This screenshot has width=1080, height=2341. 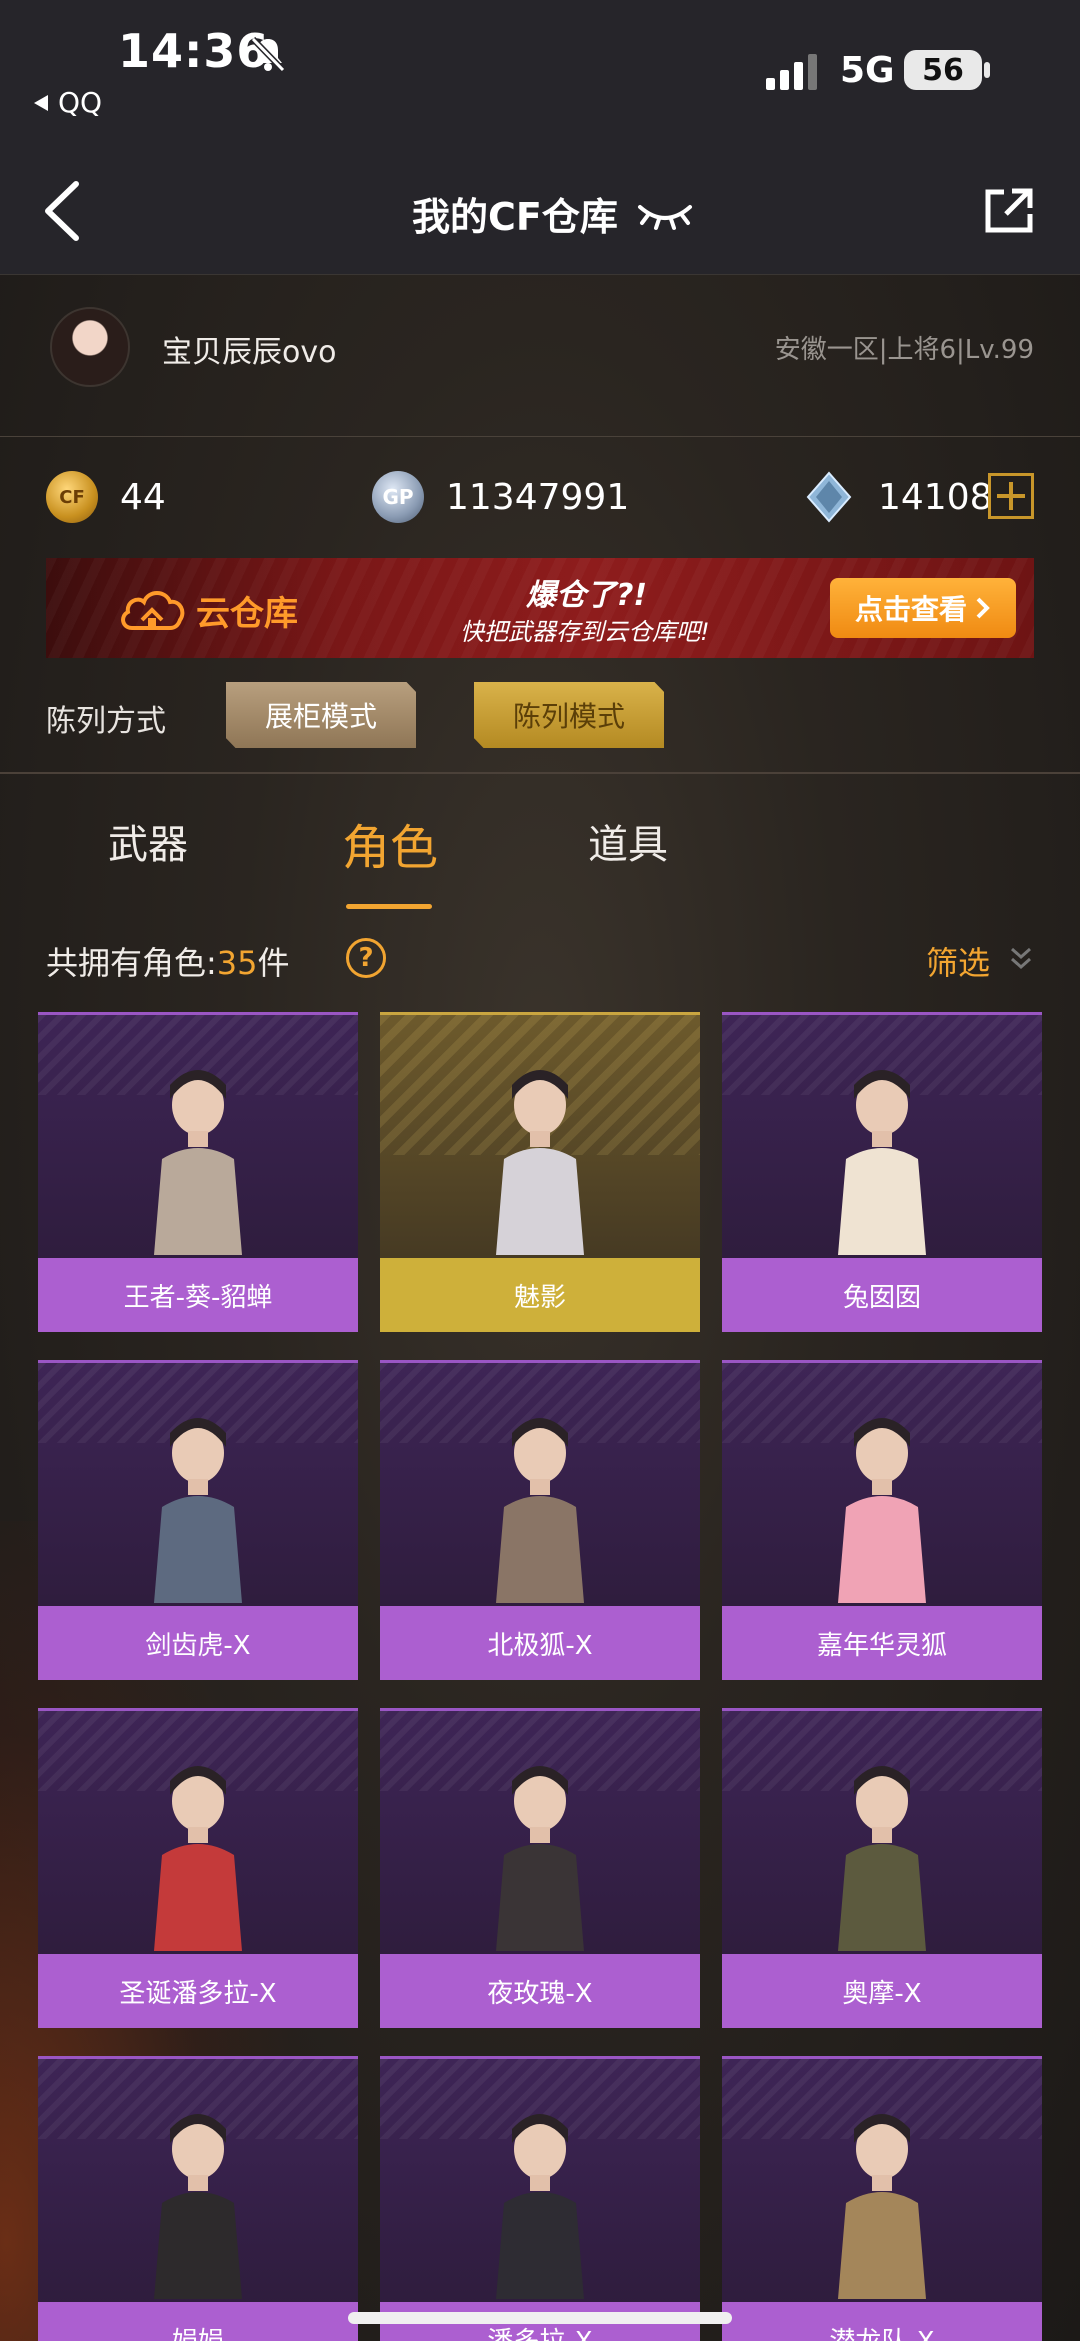 What do you see at coordinates (198, 1643) in the screenshot?
I see `character-name: 剑齿虎-X` at bounding box center [198, 1643].